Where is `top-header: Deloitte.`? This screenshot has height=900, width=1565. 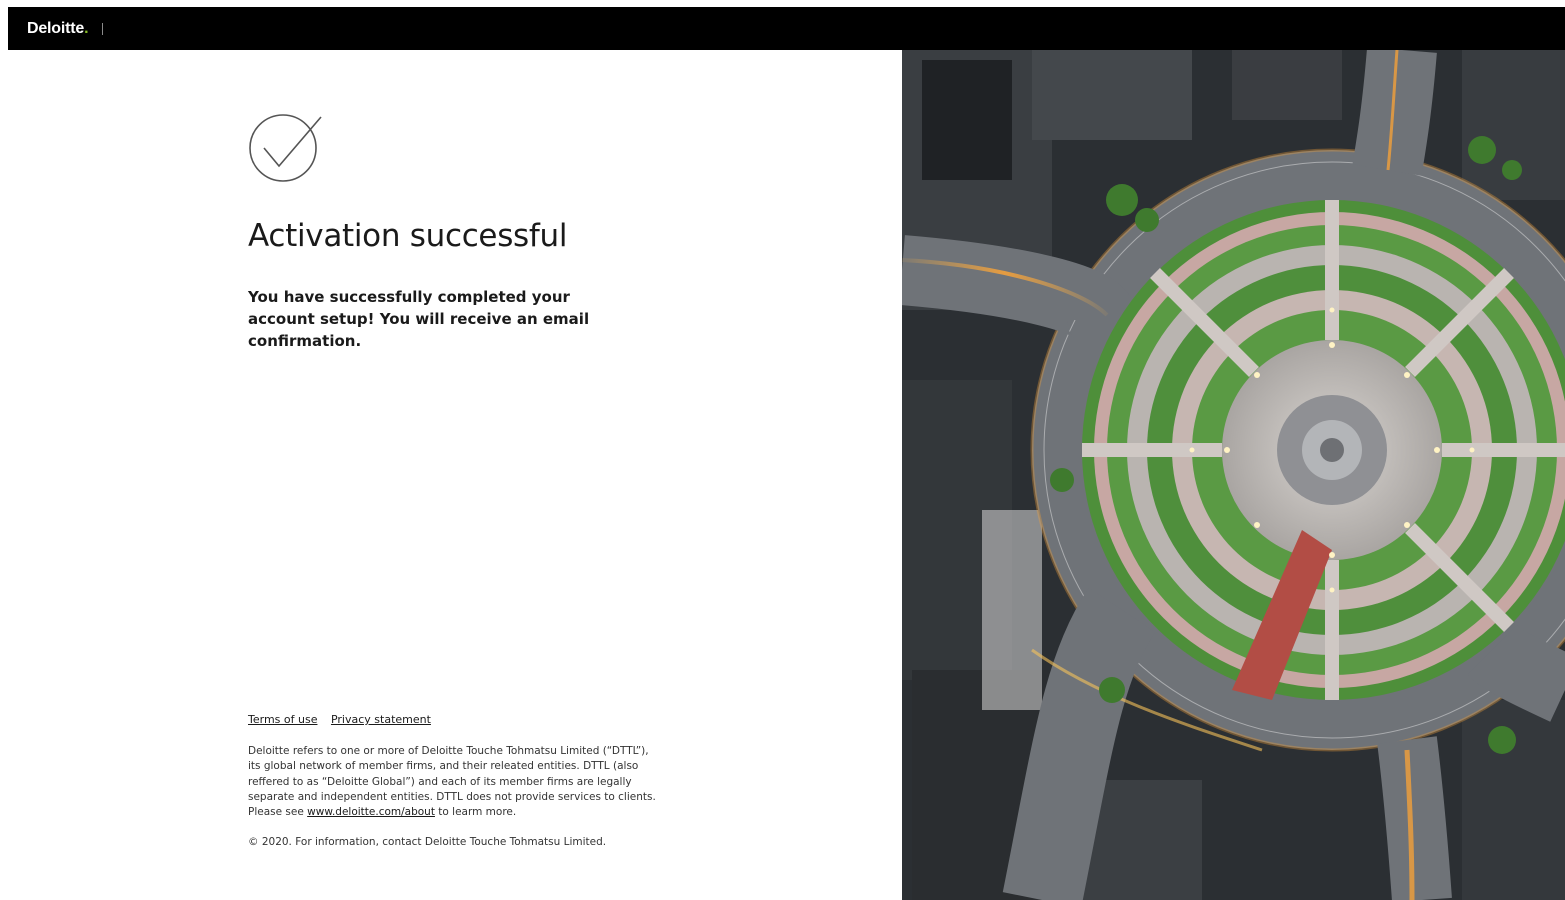 top-header: Deloitte. is located at coordinates (786, 28).